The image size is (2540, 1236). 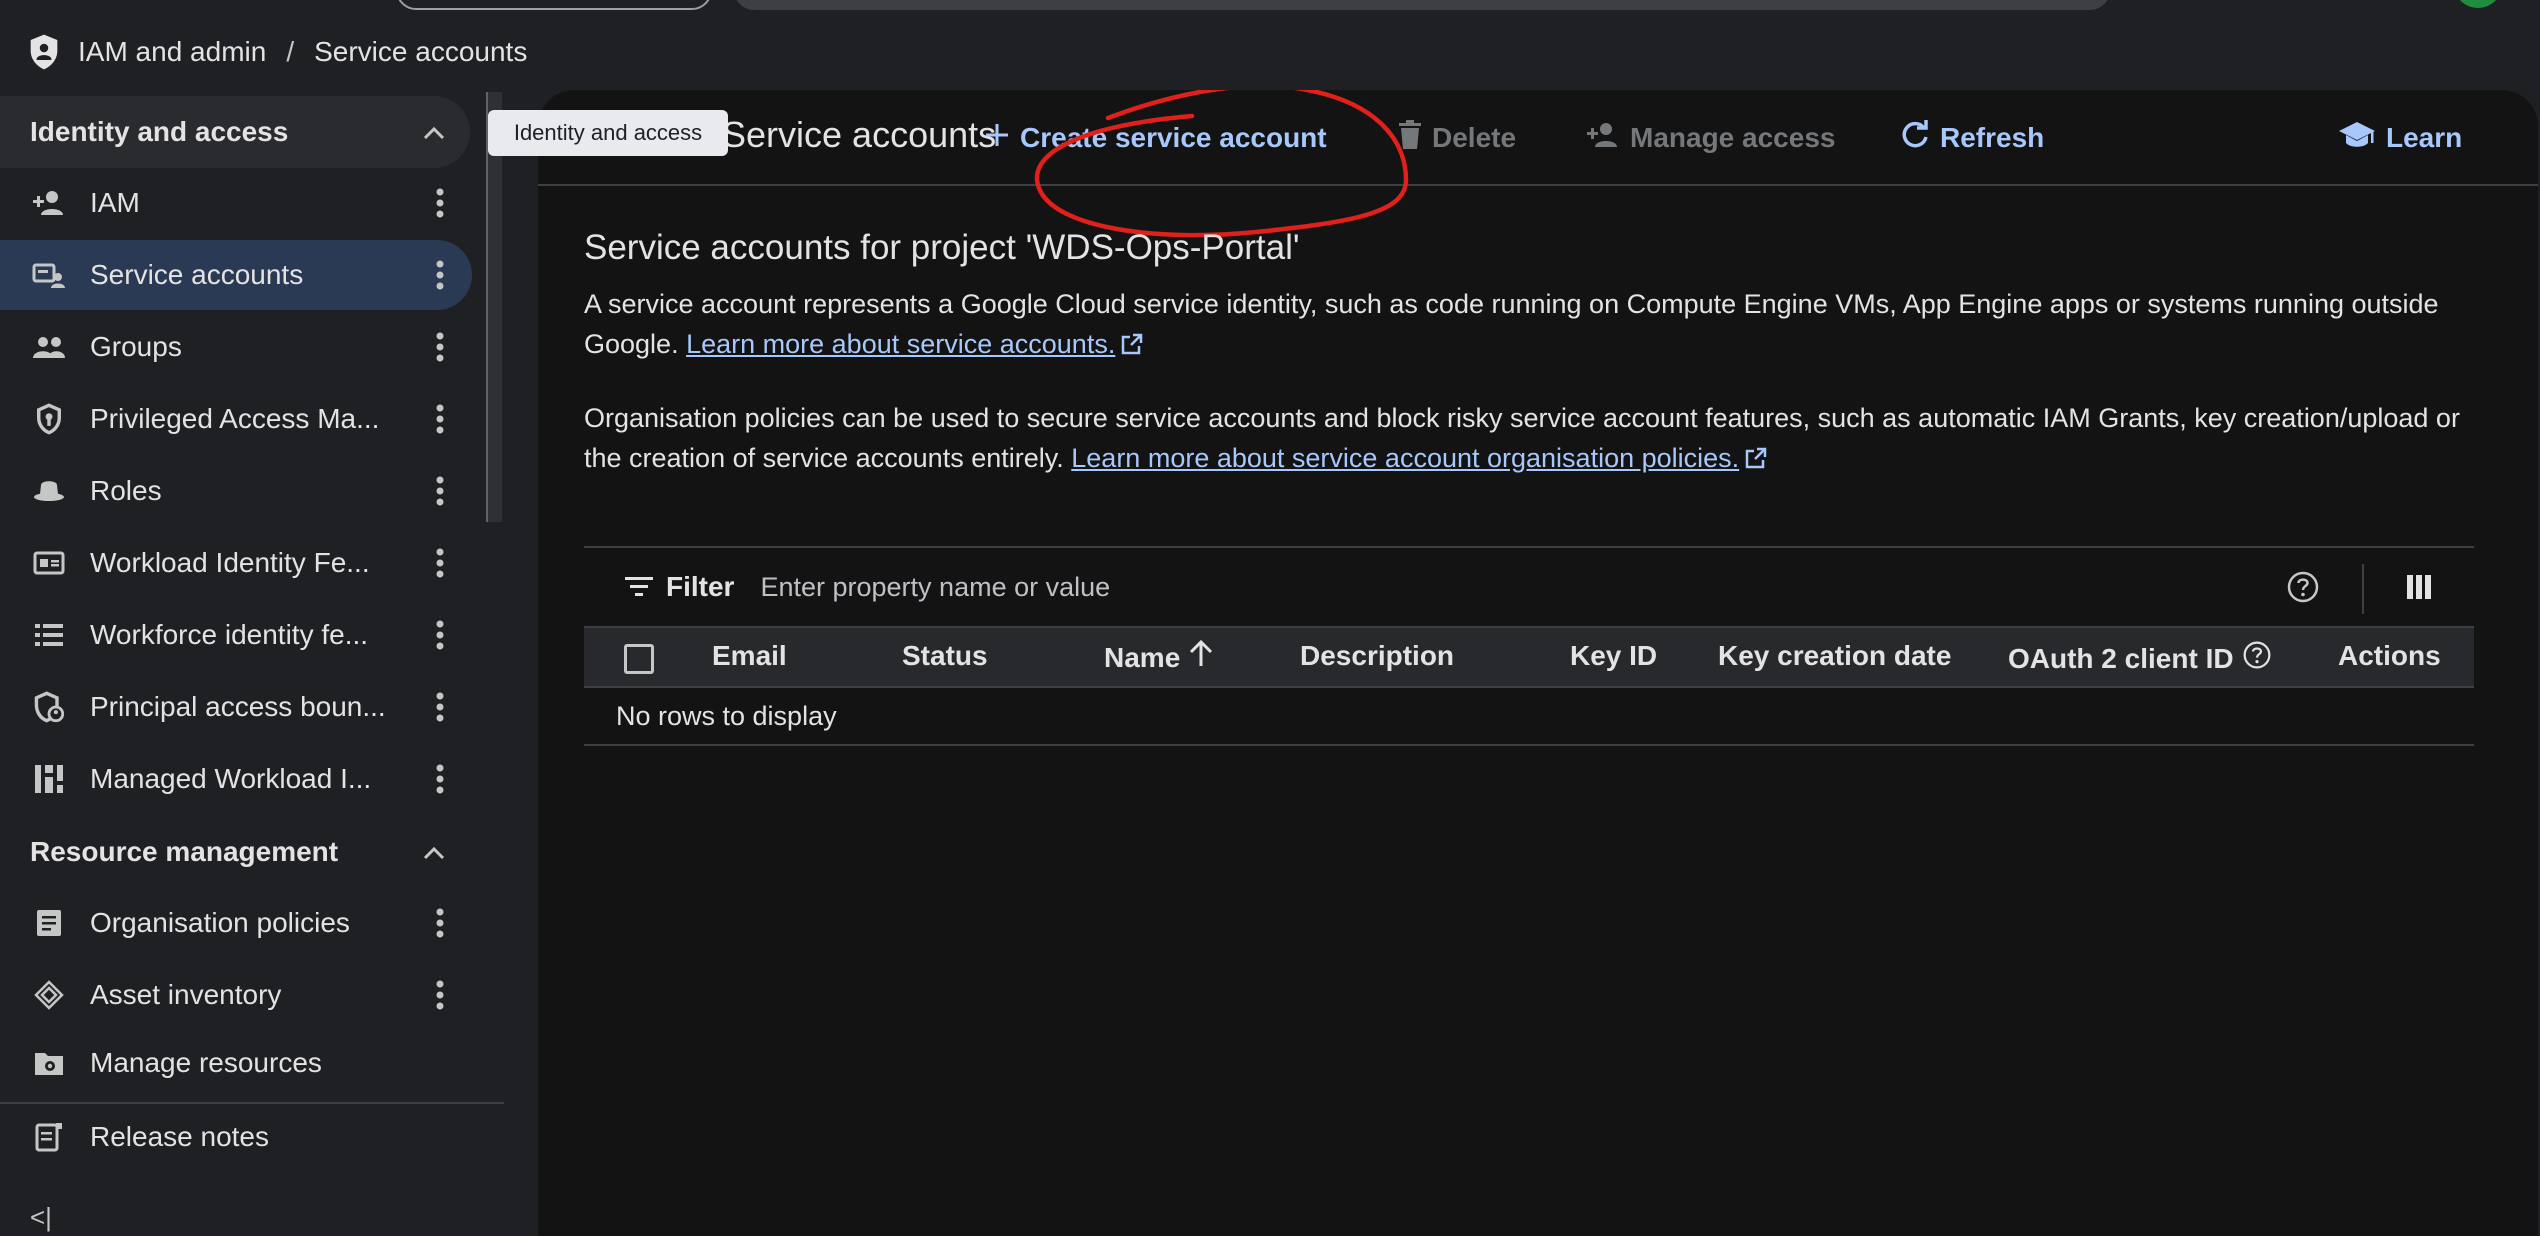 I want to click on sidebar-item-iam: IAM, so click(x=236, y=203).